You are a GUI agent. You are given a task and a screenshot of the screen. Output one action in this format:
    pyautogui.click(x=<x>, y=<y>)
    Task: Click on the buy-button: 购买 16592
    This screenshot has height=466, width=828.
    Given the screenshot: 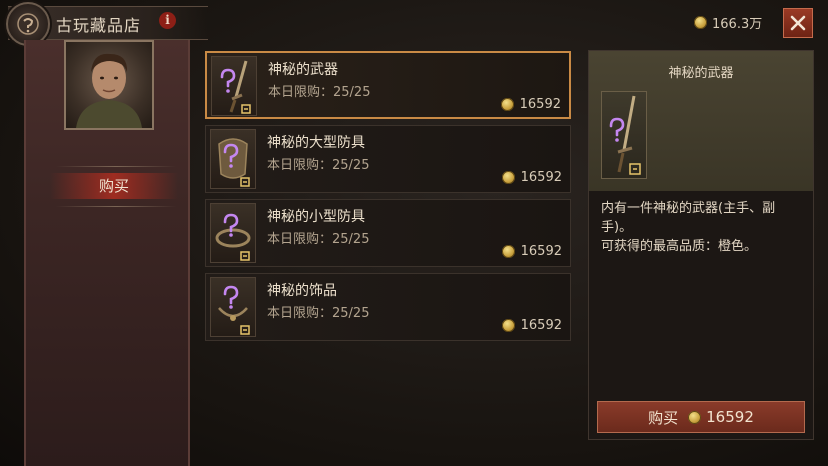 What is the action you would take?
    pyautogui.click(x=701, y=417)
    